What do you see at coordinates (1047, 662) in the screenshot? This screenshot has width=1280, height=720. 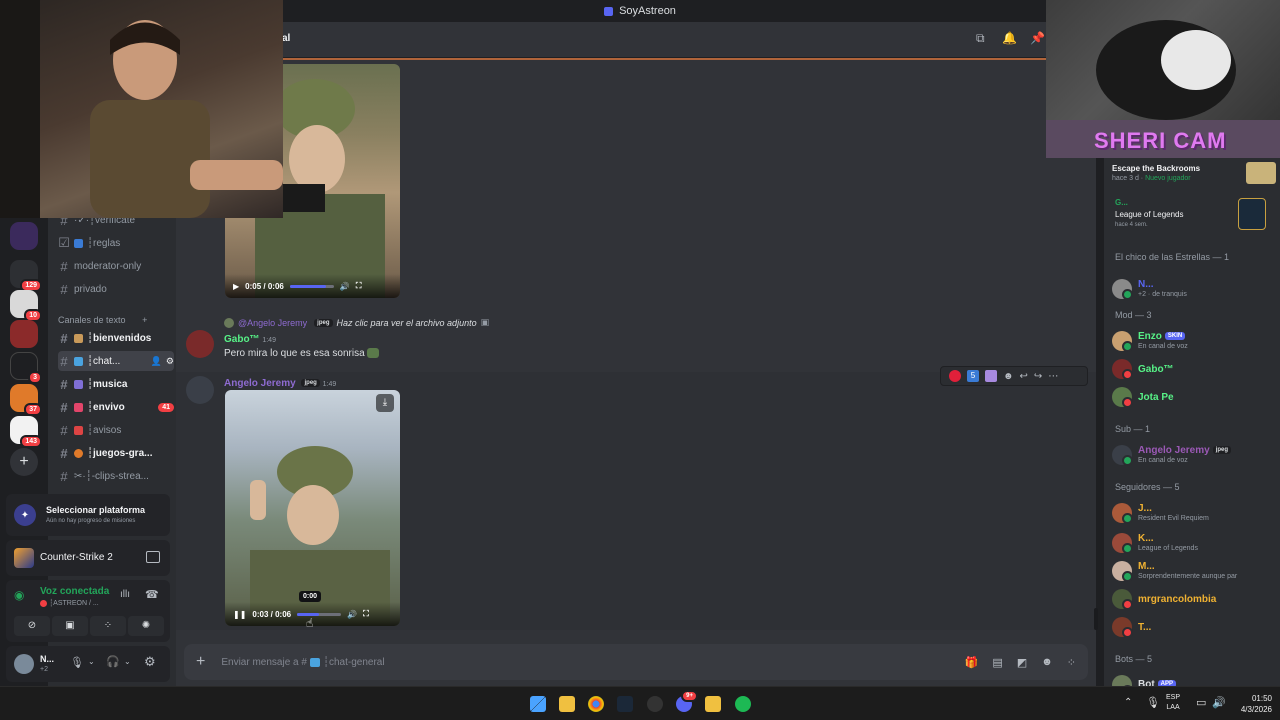 I see `emoji-picker-icon: ☻` at bounding box center [1047, 662].